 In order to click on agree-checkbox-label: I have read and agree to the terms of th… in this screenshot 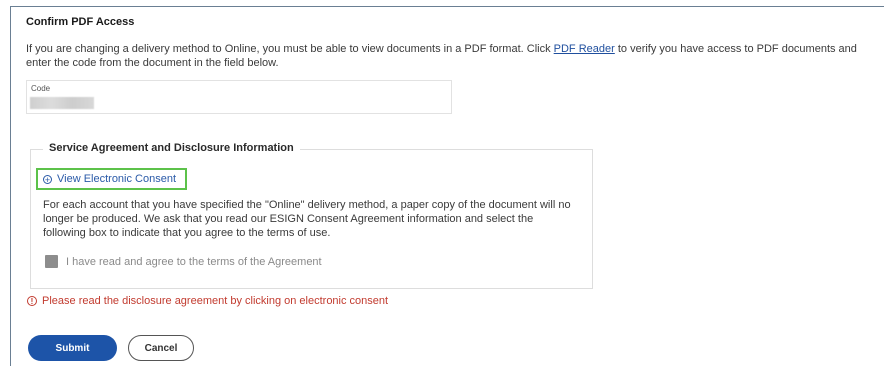, I will do `click(194, 261)`.